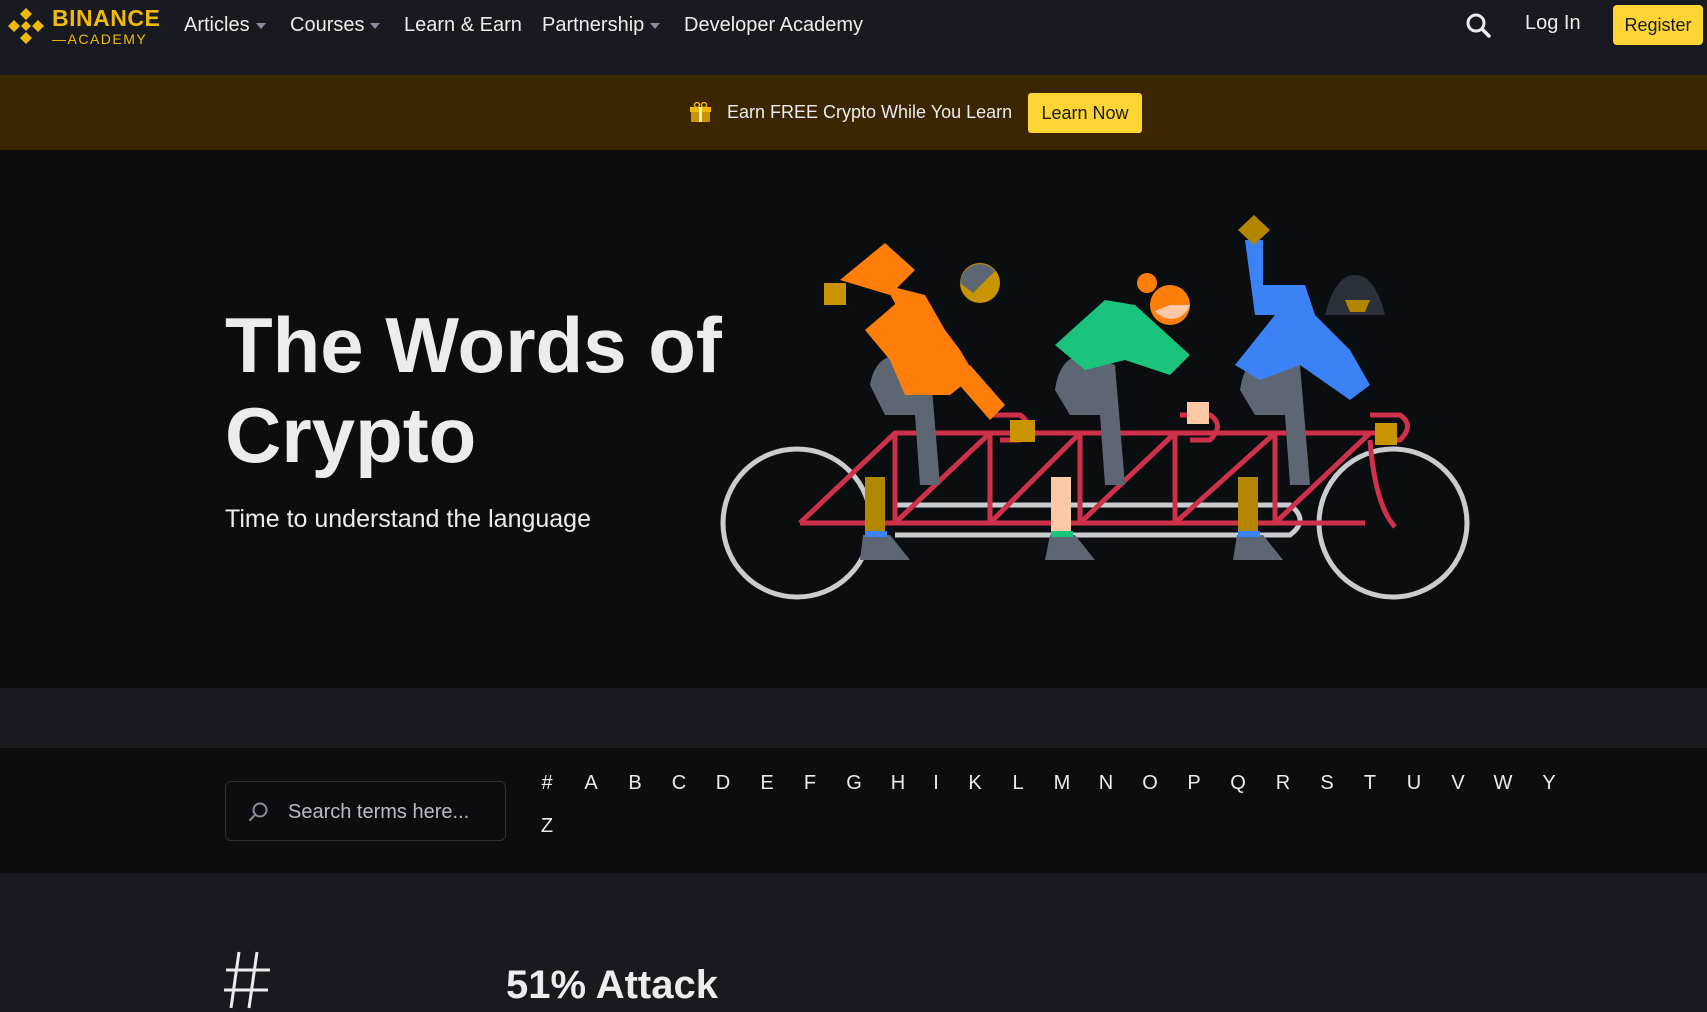  Describe the element at coordinates (1085, 113) in the screenshot. I see `learn-now-button: Learn Now` at that location.